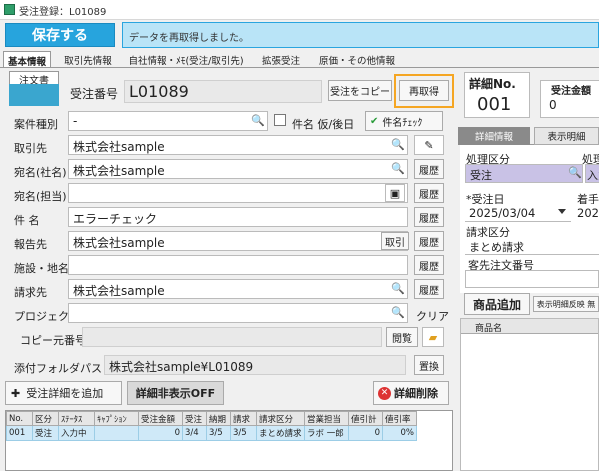 The image size is (599, 471). Describe the element at coordinates (76, 418) in the screenshot. I see `col-header: ｽﾃｰﾀｽ` at that location.